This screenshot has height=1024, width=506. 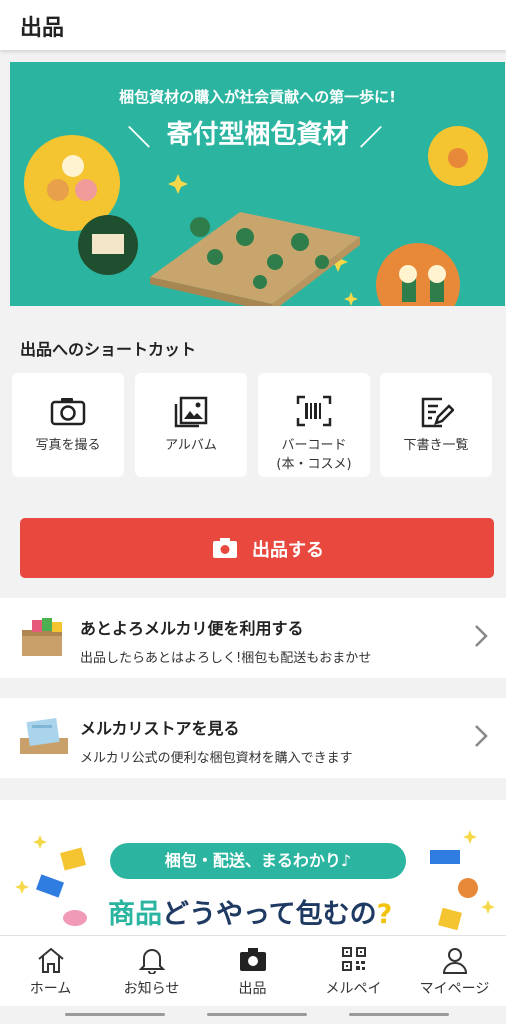 What do you see at coordinates (252, 989) in the screenshot?
I see `tab-label: 出品` at bounding box center [252, 989].